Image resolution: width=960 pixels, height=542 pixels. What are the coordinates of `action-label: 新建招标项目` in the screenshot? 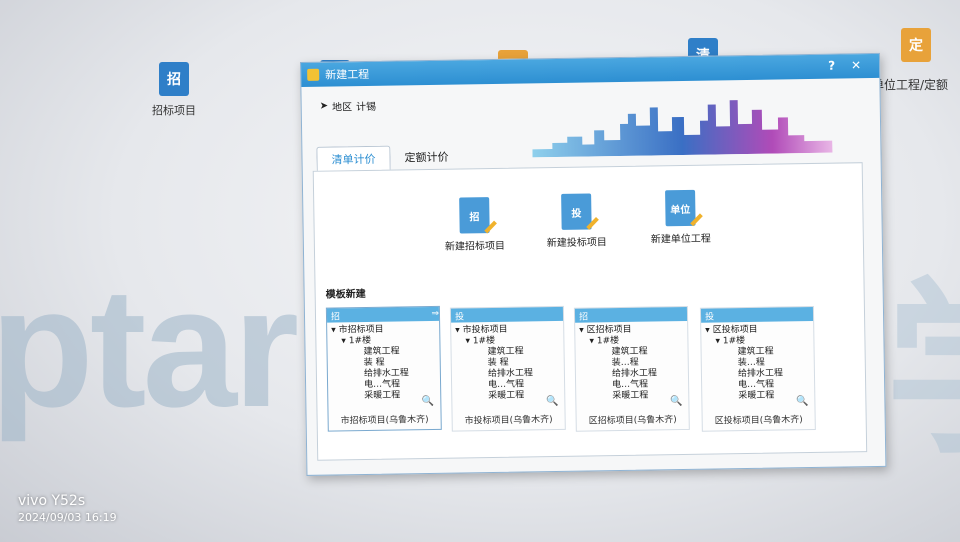 It's located at (475, 246).